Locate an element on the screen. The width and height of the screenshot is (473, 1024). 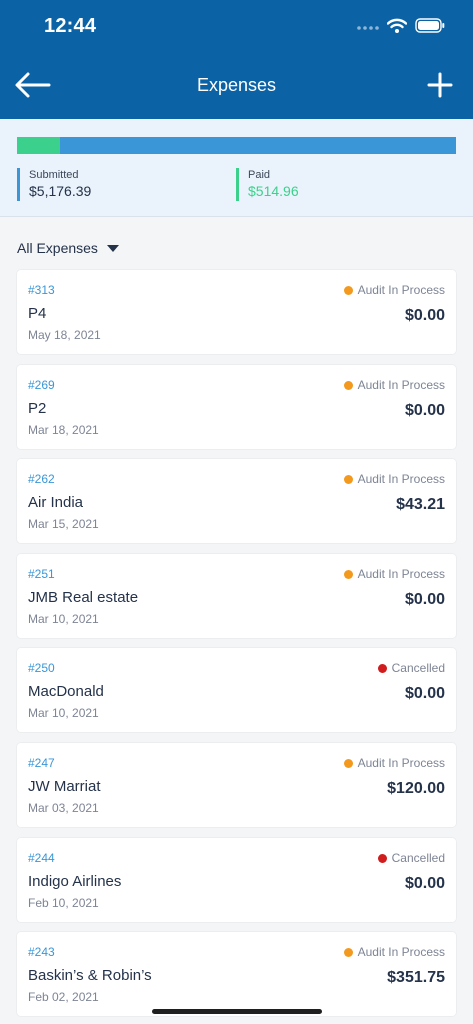
page-title: Expenses is located at coordinates (236, 85).